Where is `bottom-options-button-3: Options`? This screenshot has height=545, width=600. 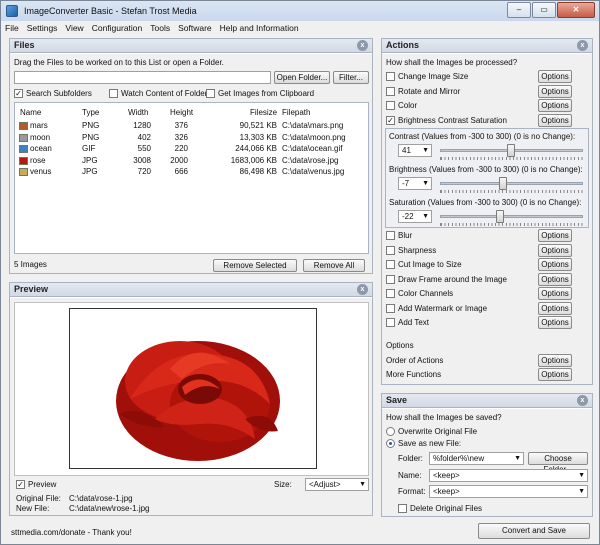
bottom-options-button-3: Options is located at coordinates (555, 279).